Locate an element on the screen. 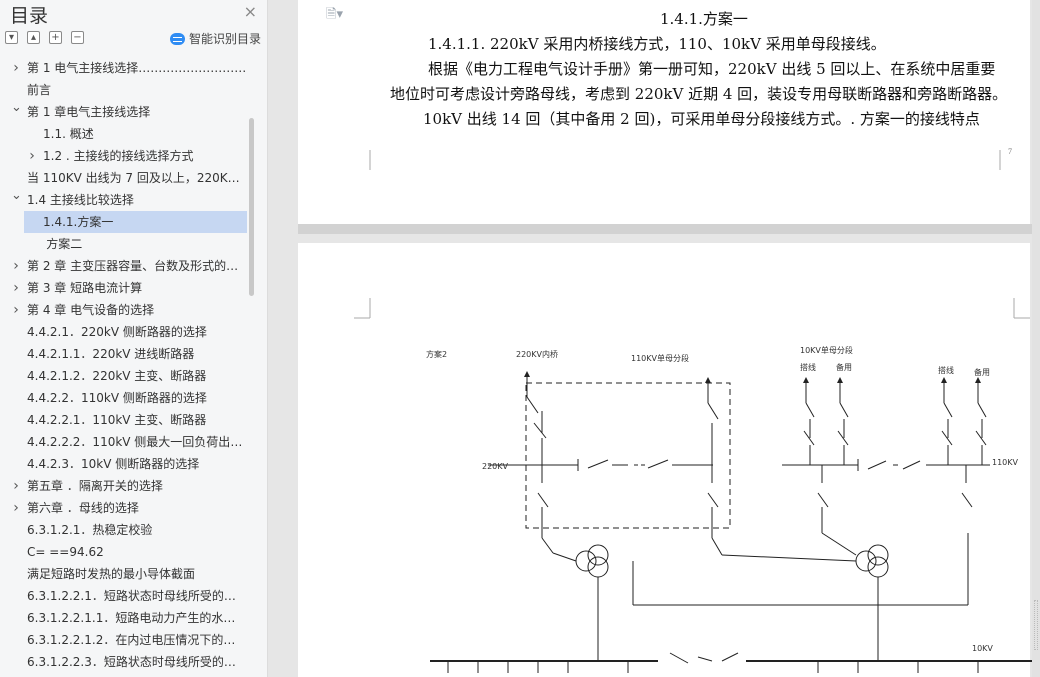 The image size is (1040, 677). toc-item: 4.4.2.1.2．220kV 主变、断路器 is located at coordinates (134, 376).